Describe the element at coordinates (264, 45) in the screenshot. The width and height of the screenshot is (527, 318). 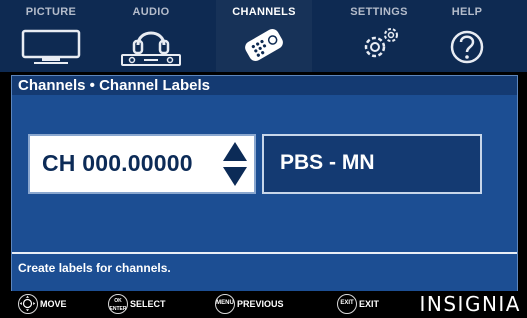
I see `remote-control-icon` at that location.